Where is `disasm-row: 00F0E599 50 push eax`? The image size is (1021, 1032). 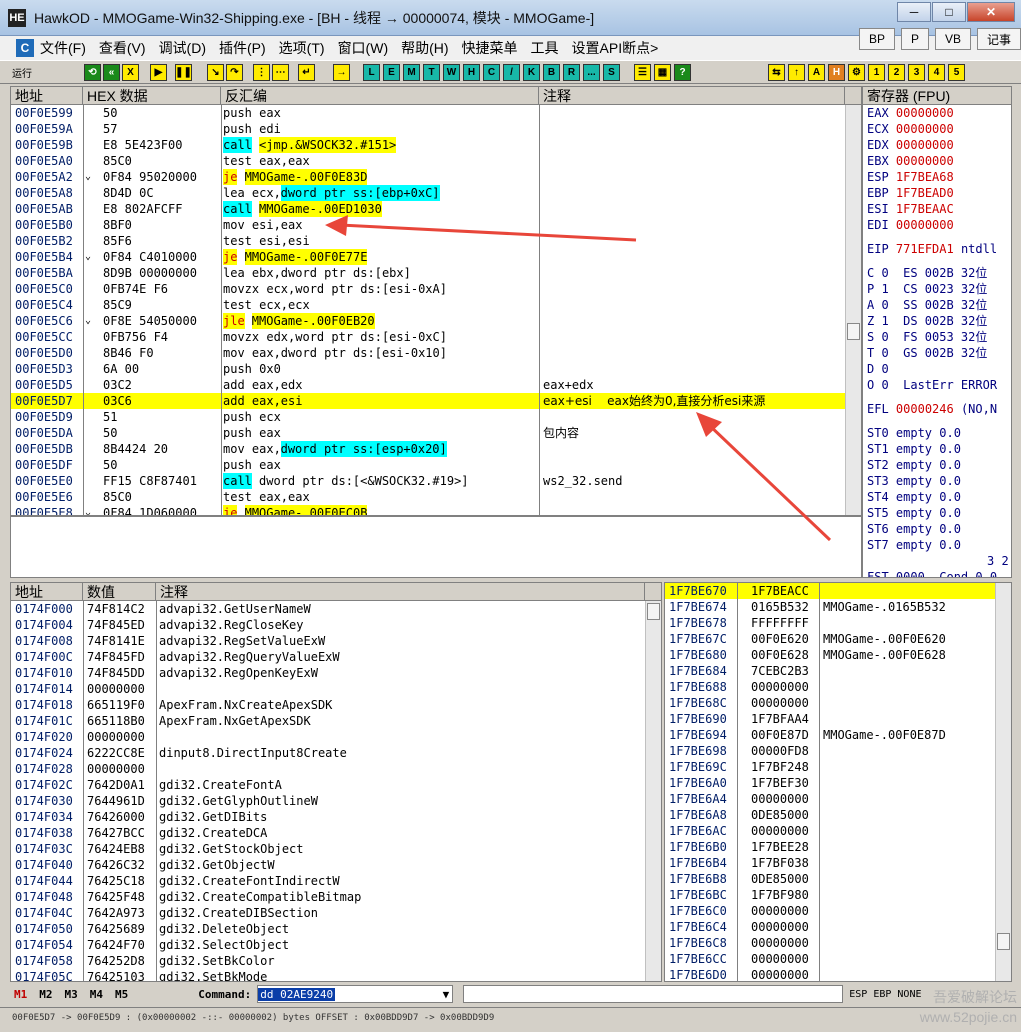
disasm-row: 00F0E599 50 push eax is located at coordinates (428, 113).